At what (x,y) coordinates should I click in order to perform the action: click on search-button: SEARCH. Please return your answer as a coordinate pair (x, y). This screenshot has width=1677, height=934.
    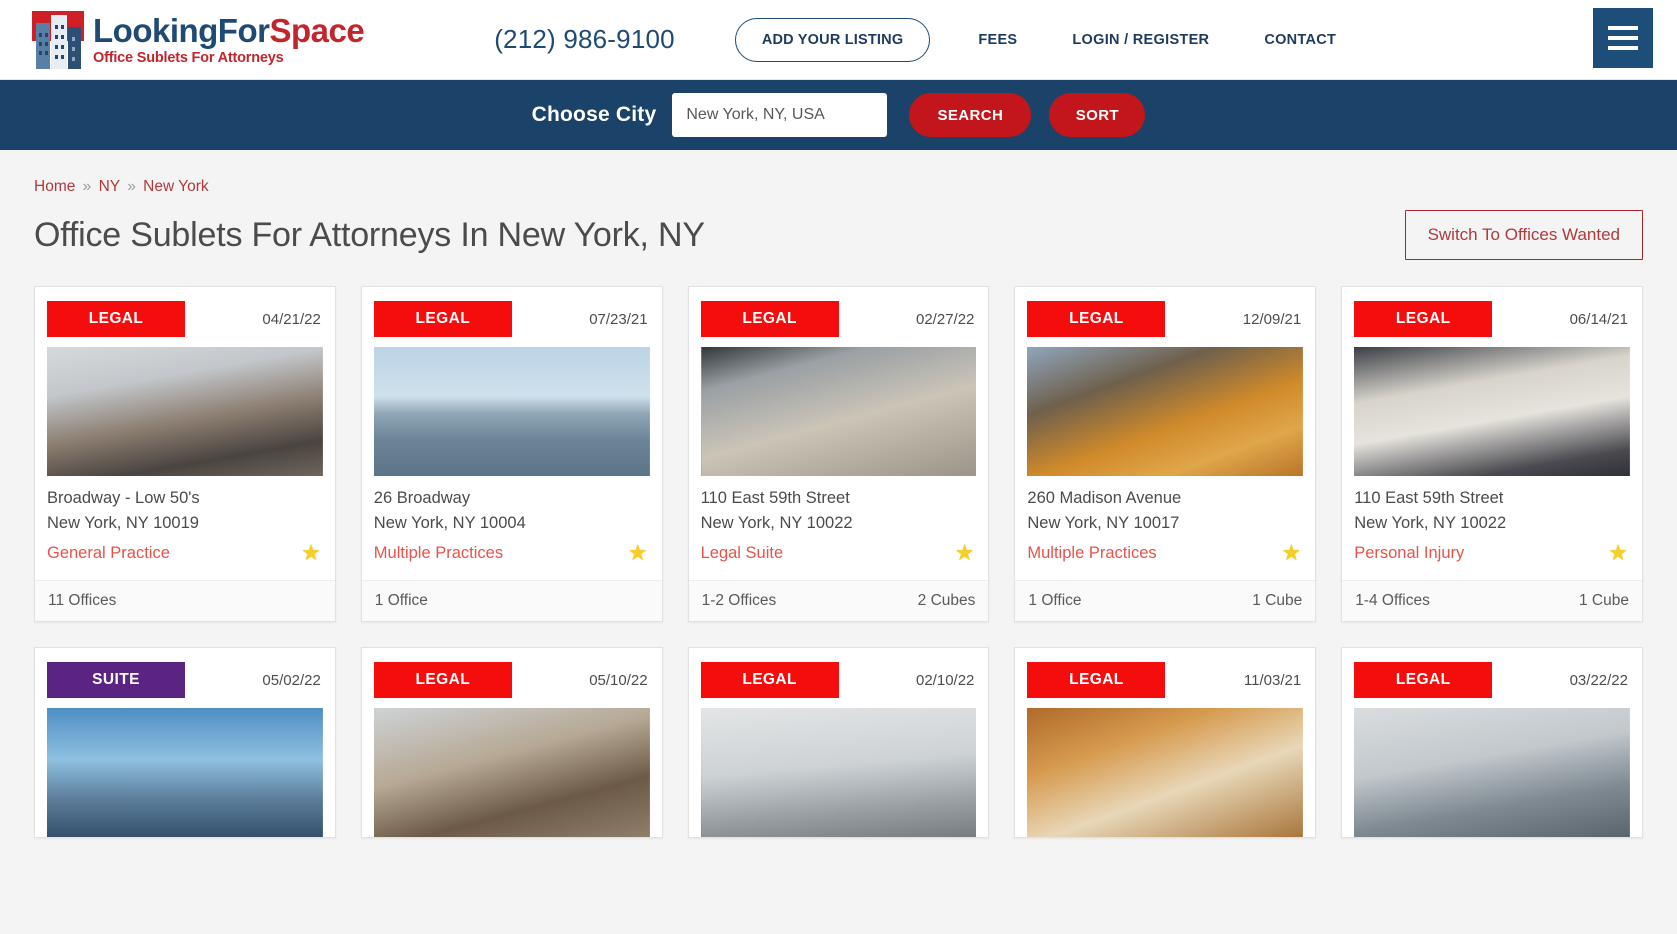
    Looking at the image, I should click on (970, 115).